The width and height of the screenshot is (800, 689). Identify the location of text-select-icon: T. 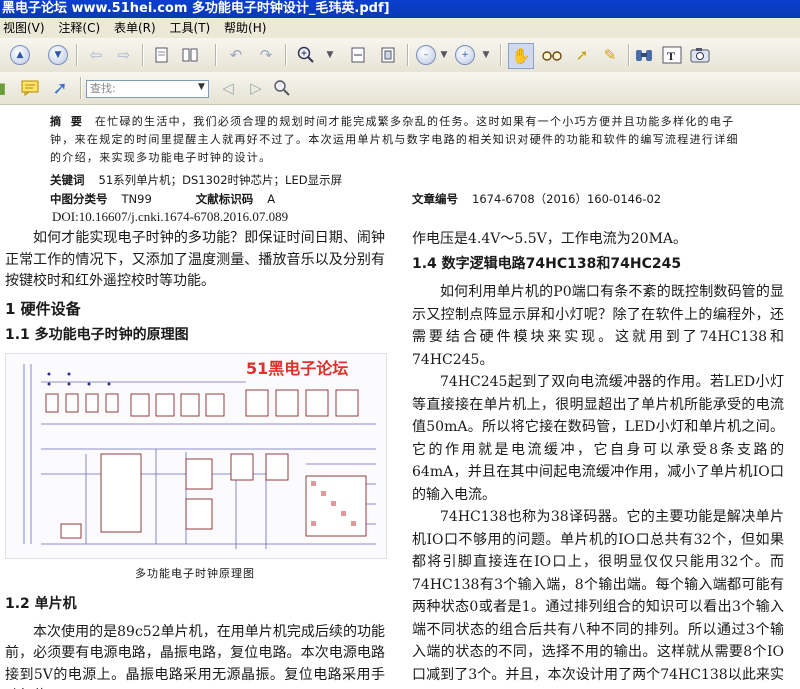
(672, 55).